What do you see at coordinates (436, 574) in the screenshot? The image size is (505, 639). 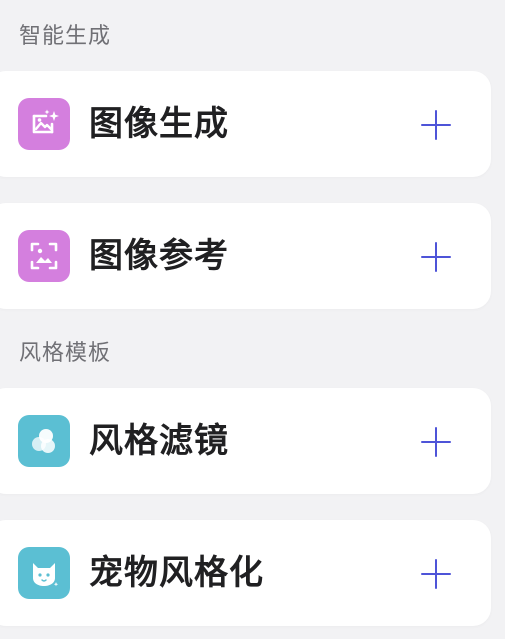 I see `add-pet-stylize-button` at bounding box center [436, 574].